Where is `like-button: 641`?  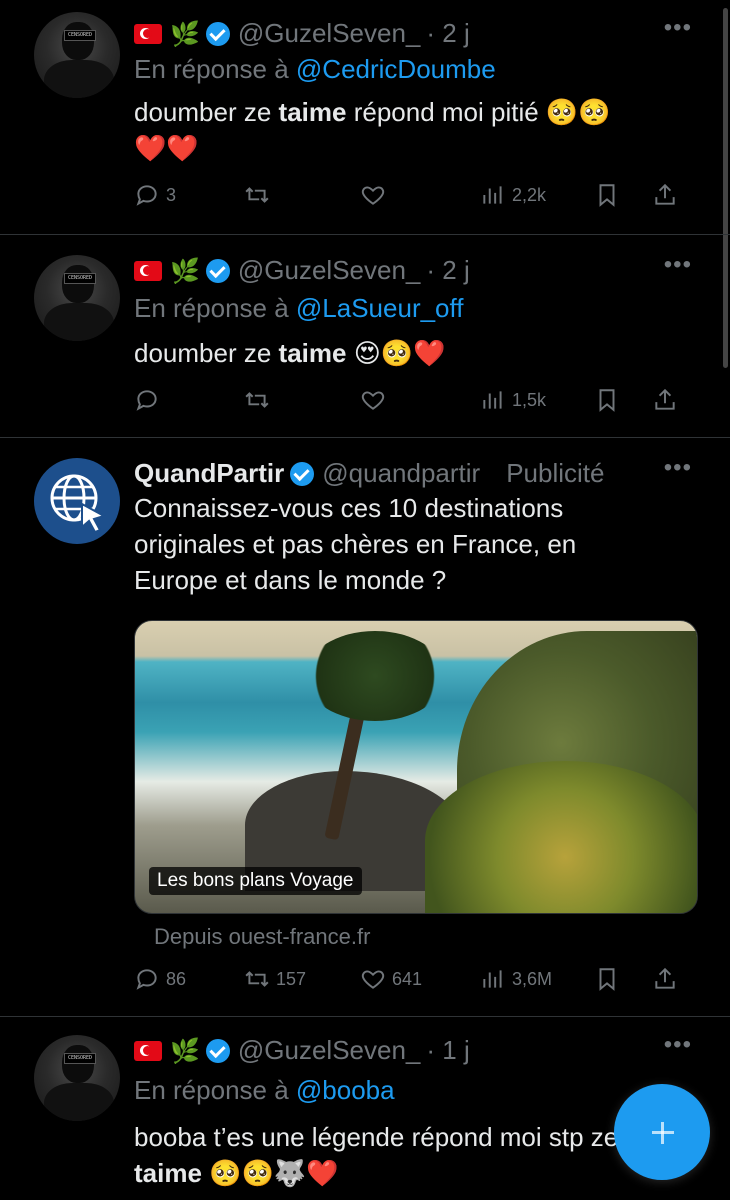 like-button: 641 is located at coordinates (420, 979).